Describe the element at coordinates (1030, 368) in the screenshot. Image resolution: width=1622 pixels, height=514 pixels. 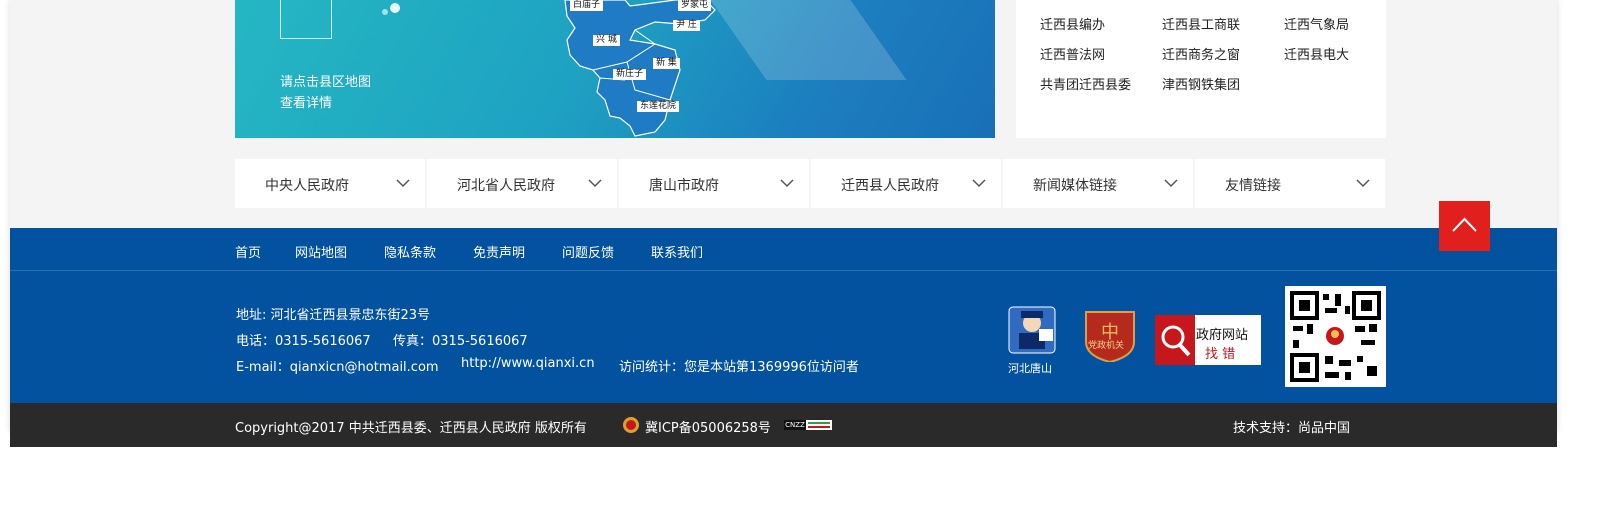
I see `hebei-tangshan-label: 河北唐山` at that location.